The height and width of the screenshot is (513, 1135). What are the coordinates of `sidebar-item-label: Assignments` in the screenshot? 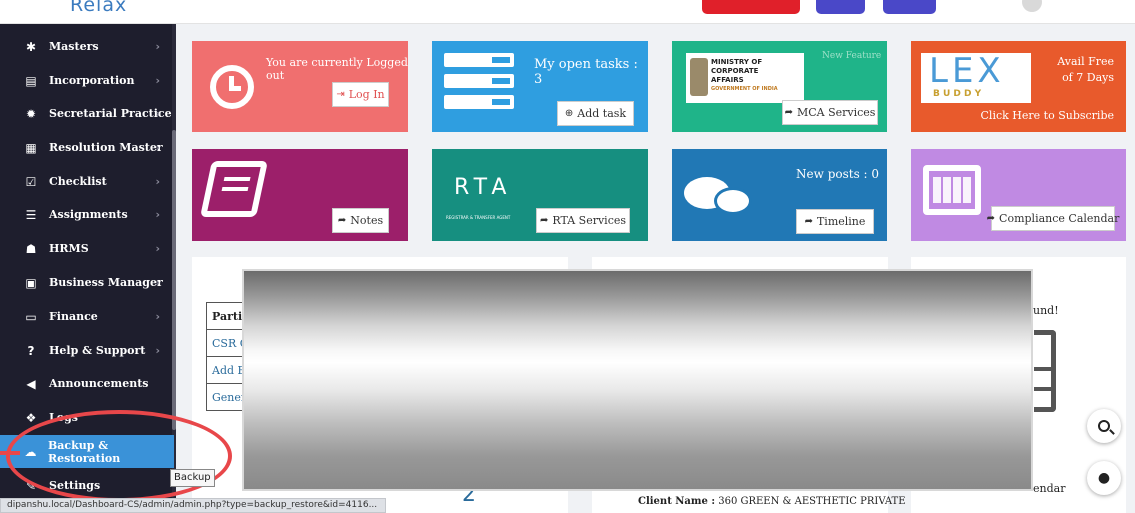 It's located at (88, 214).